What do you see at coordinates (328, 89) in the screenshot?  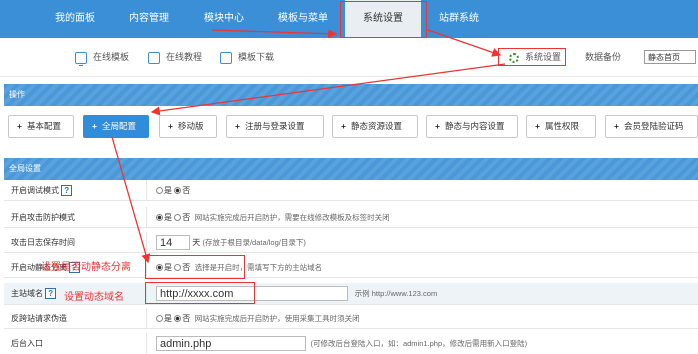 I see `arrow-to-global-tab` at bounding box center [328, 89].